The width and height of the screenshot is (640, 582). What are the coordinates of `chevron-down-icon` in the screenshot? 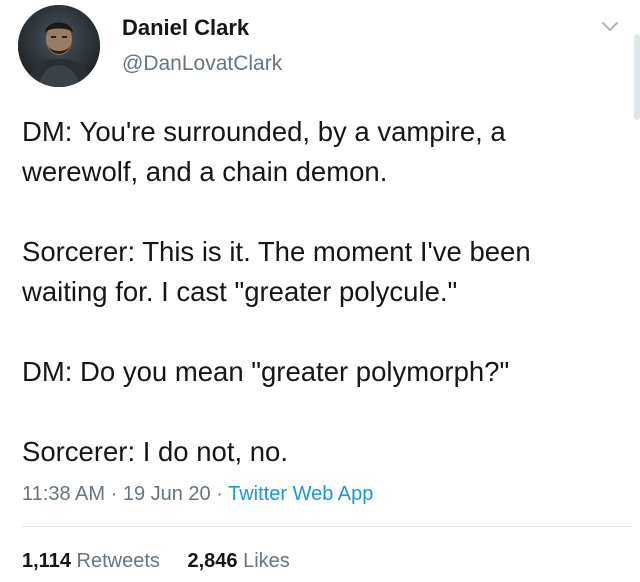 It's located at (610, 26).